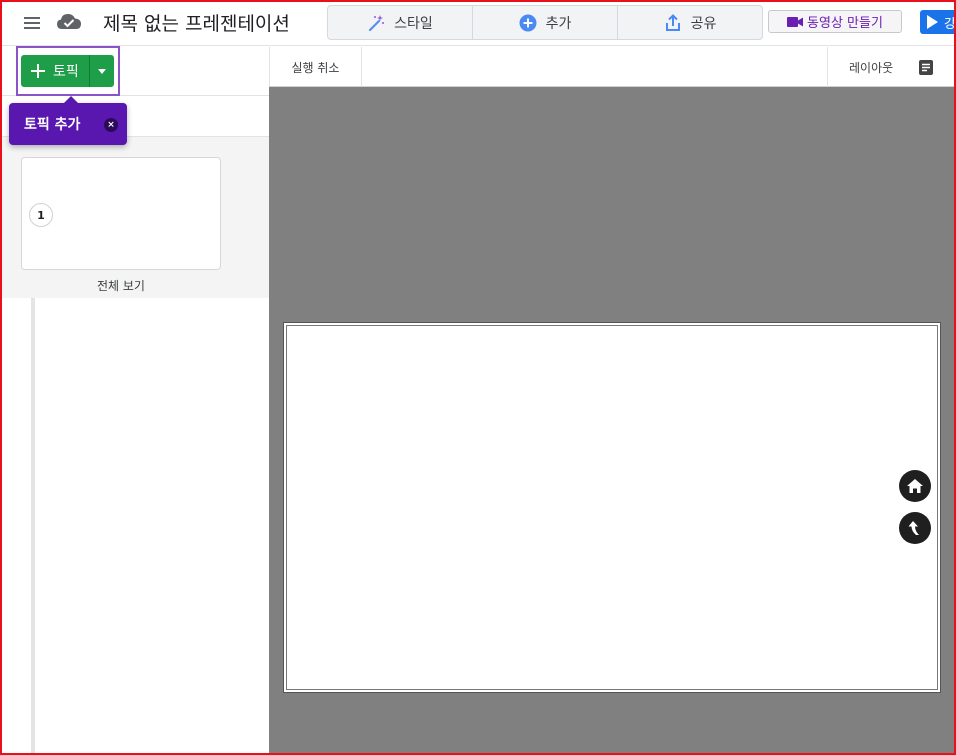 Image resolution: width=956 pixels, height=755 pixels. I want to click on layout-label: 레이아웃, so click(871, 67).